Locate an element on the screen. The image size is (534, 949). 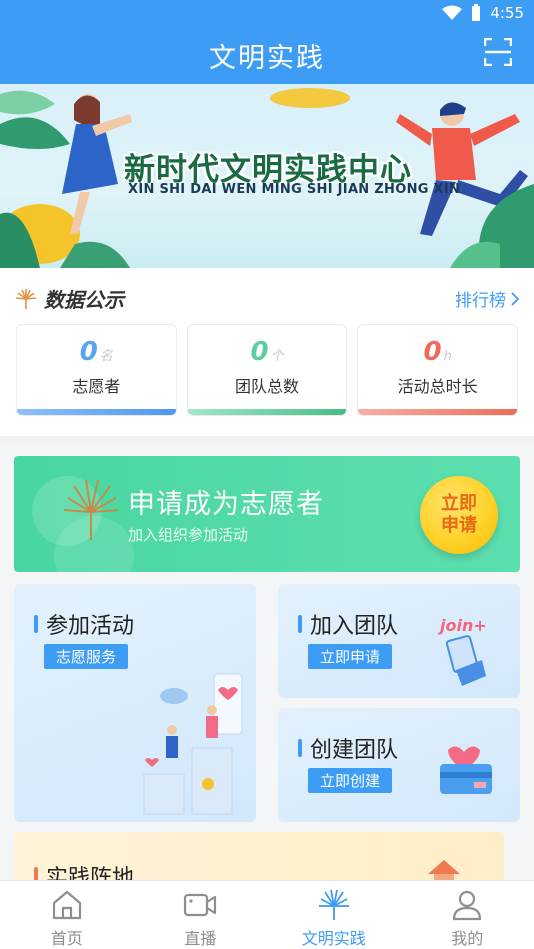
stat-value: 0个 is located at coordinates (267, 352).